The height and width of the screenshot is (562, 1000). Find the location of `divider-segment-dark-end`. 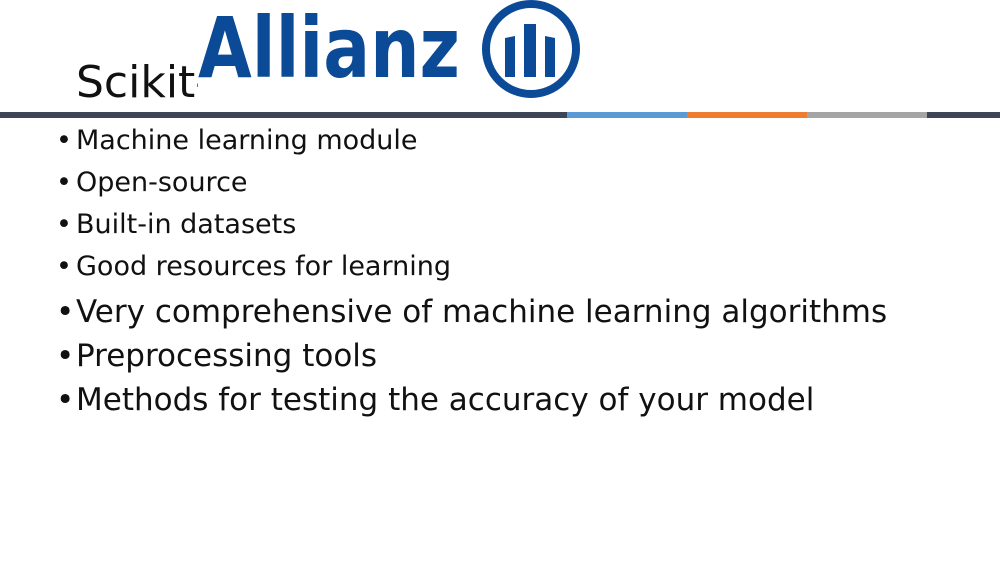

divider-segment-dark-end is located at coordinates (963, 115).